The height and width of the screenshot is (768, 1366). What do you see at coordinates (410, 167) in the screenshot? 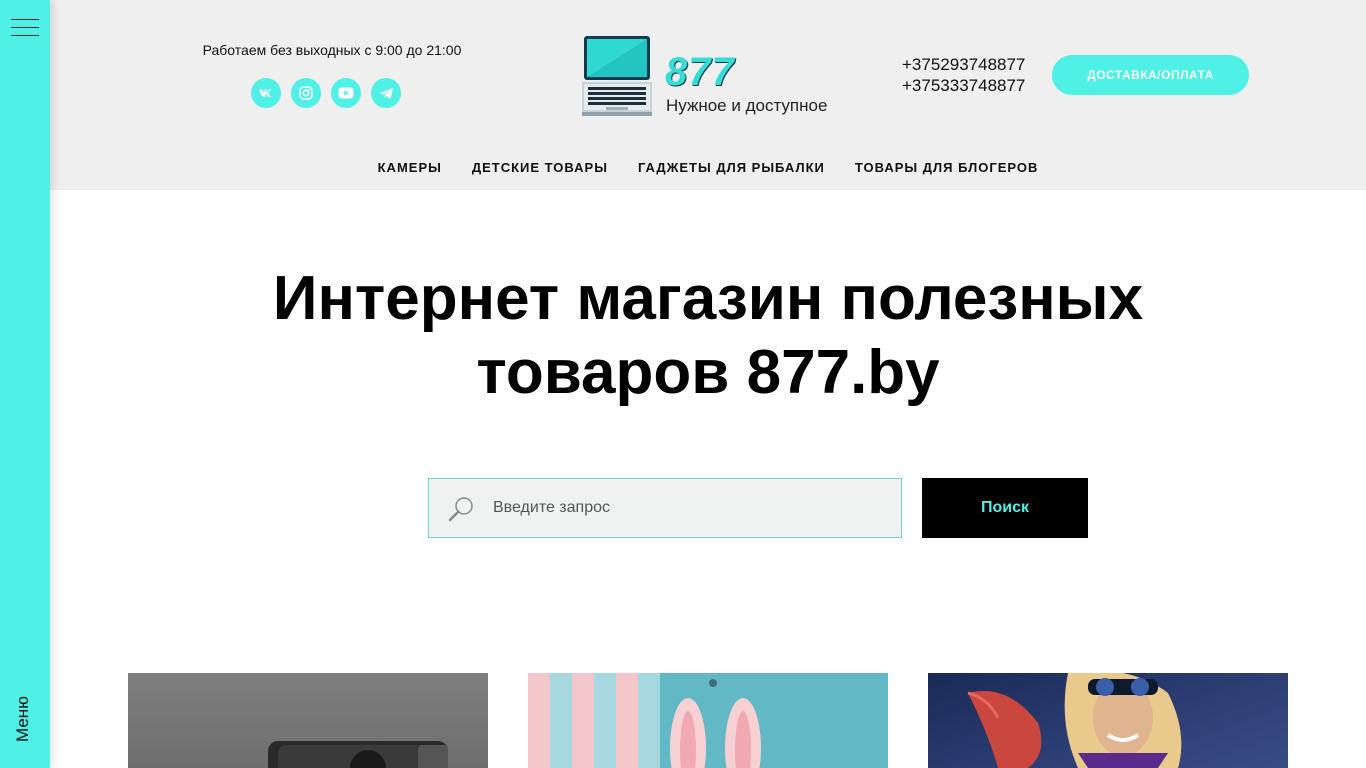
I see `nav-item-cameras: КАМЕРЫ` at bounding box center [410, 167].